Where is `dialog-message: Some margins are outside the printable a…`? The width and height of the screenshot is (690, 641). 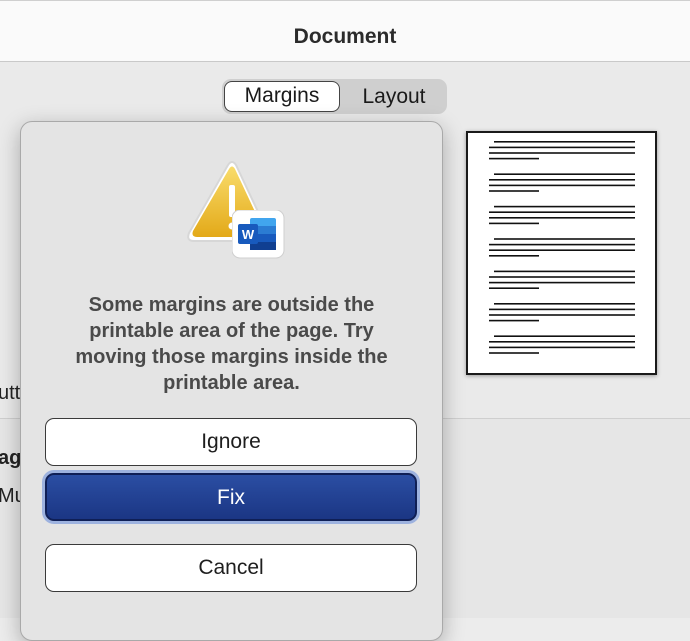
dialog-message: Some margins are outside the printable a… is located at coordinates (231, 344).